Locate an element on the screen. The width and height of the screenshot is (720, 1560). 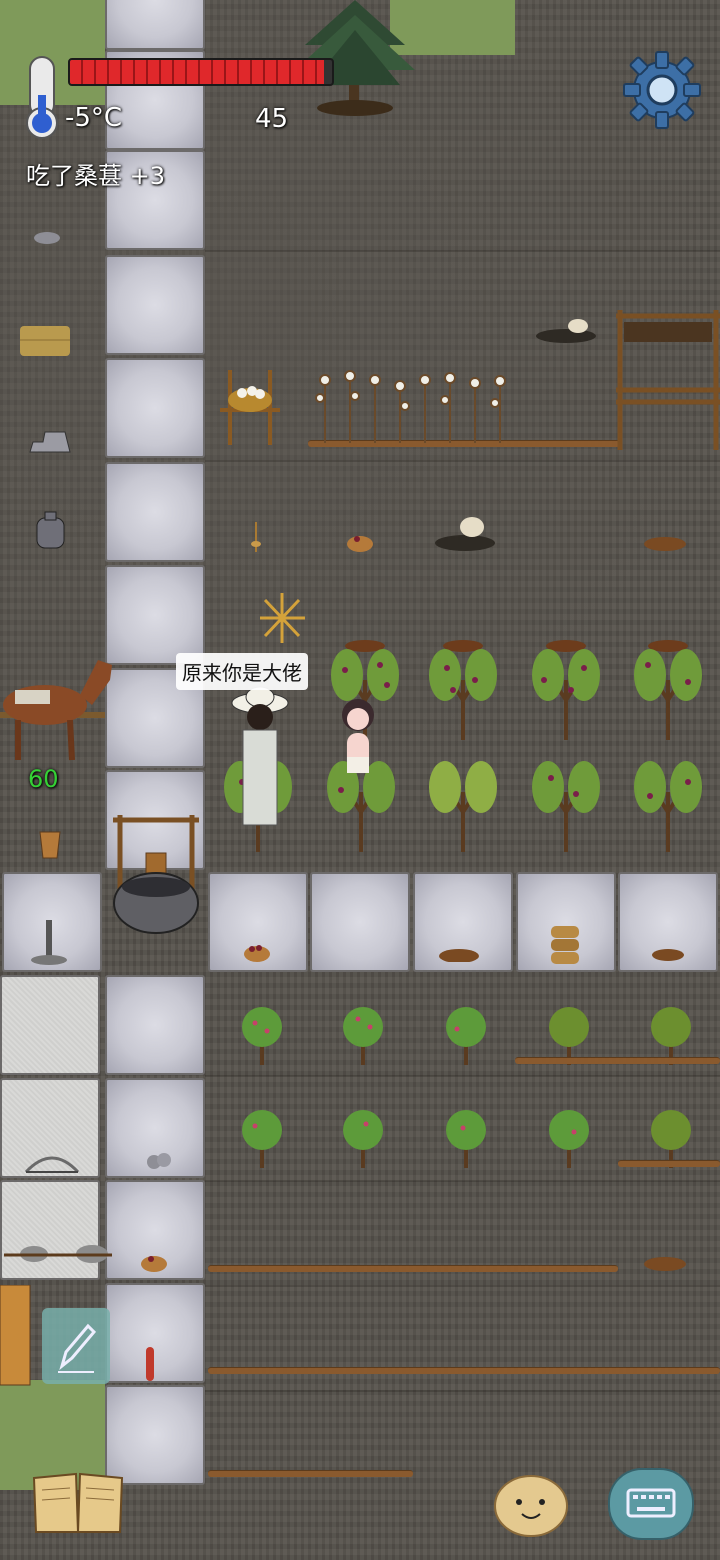
rabbit-hole is located at coordinates (465, 530).